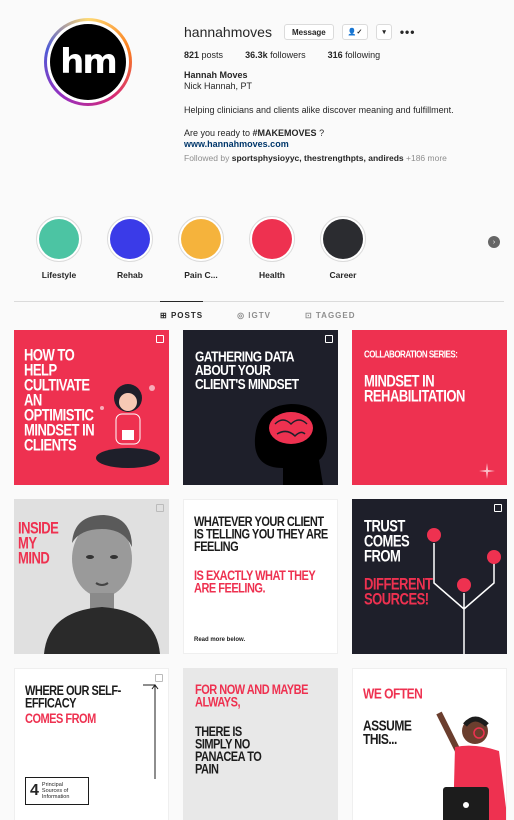  Describe the element at coordinates (241, 315) in the screenshot. I see `igtv-icon: ◎` at that location.